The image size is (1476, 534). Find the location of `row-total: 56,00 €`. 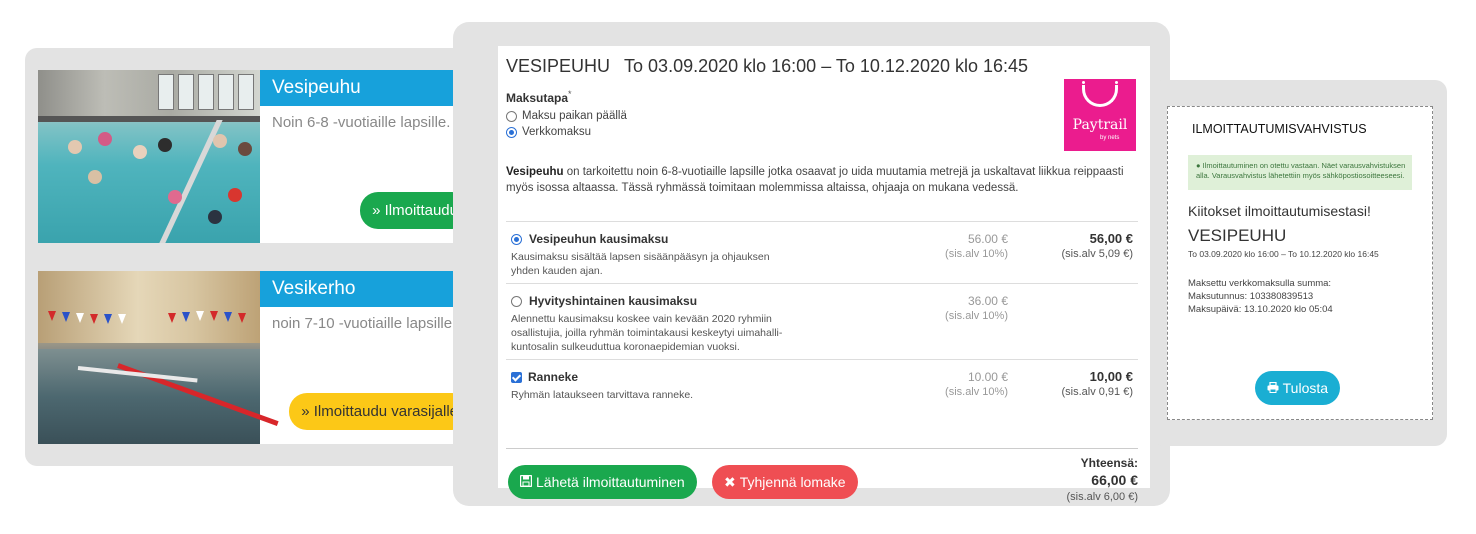

row-total: 56,00 € is located at coordinates (1111, 238).